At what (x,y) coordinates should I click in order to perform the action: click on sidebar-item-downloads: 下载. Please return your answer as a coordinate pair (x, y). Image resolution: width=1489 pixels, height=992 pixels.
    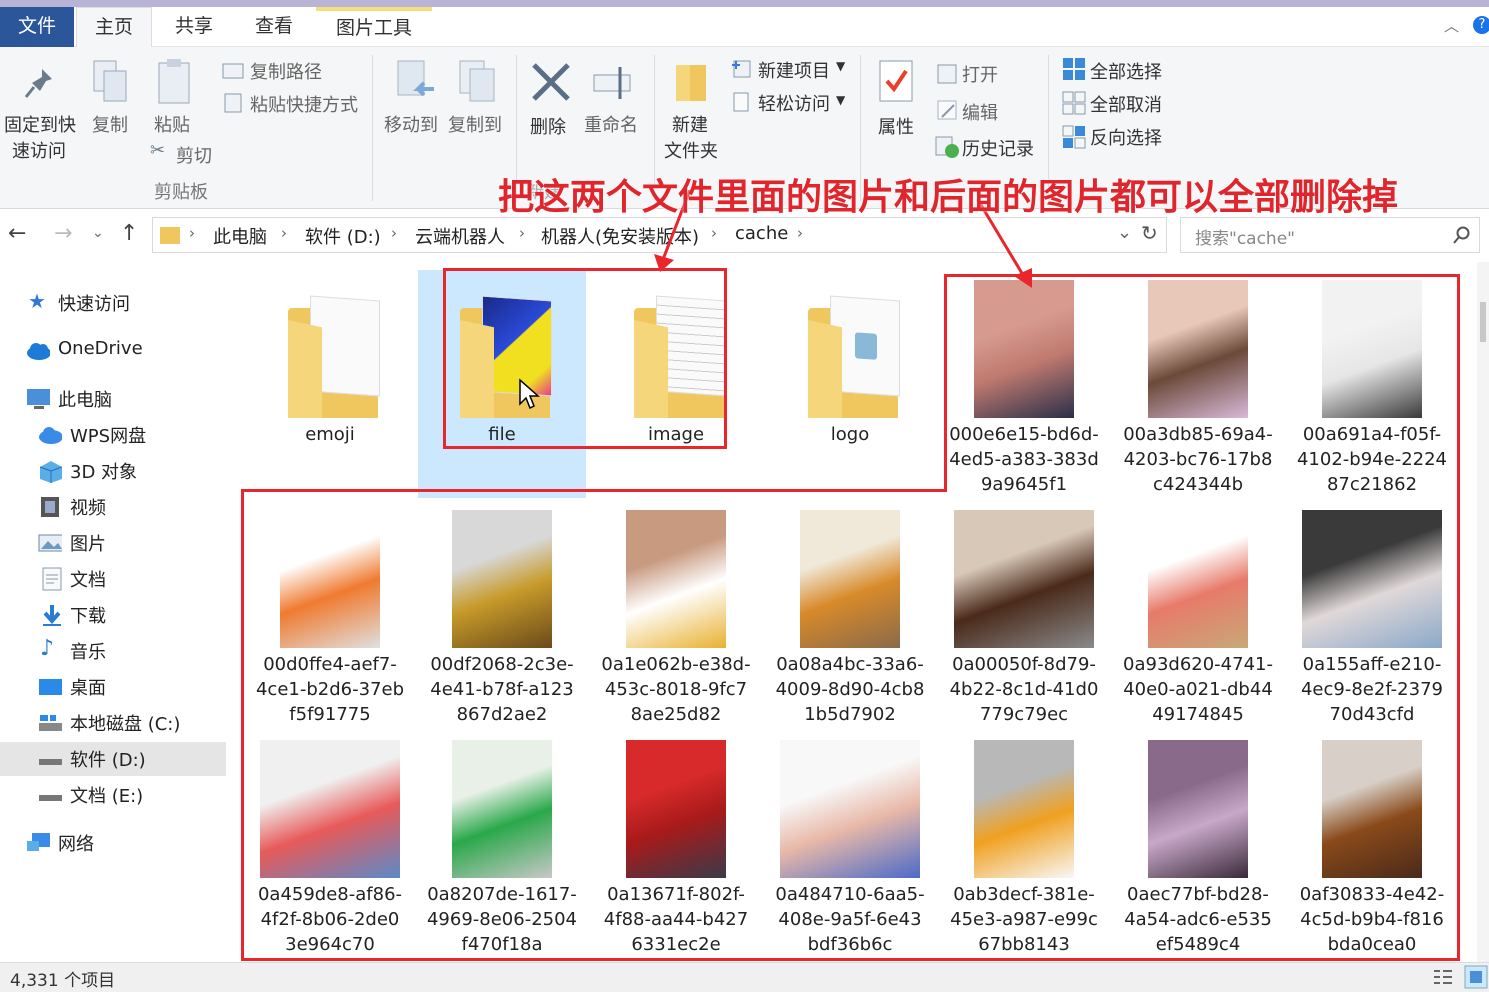
    Looking at the image, I should click on (116, 615).